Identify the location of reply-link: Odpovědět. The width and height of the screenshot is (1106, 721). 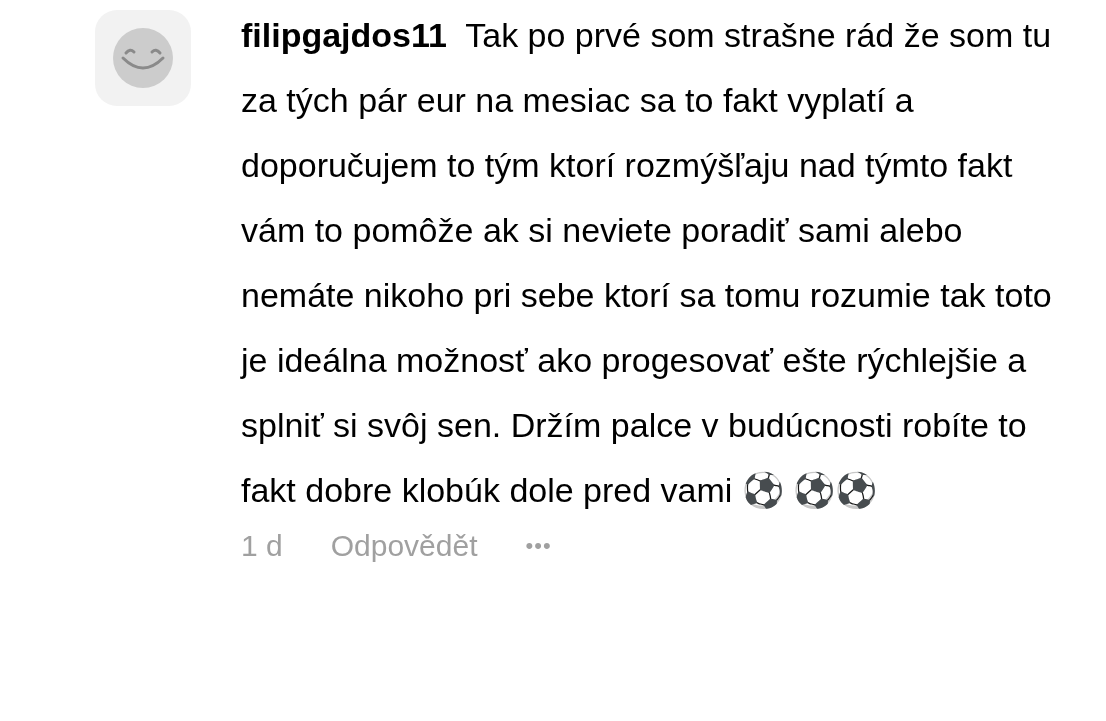
(404, 545).